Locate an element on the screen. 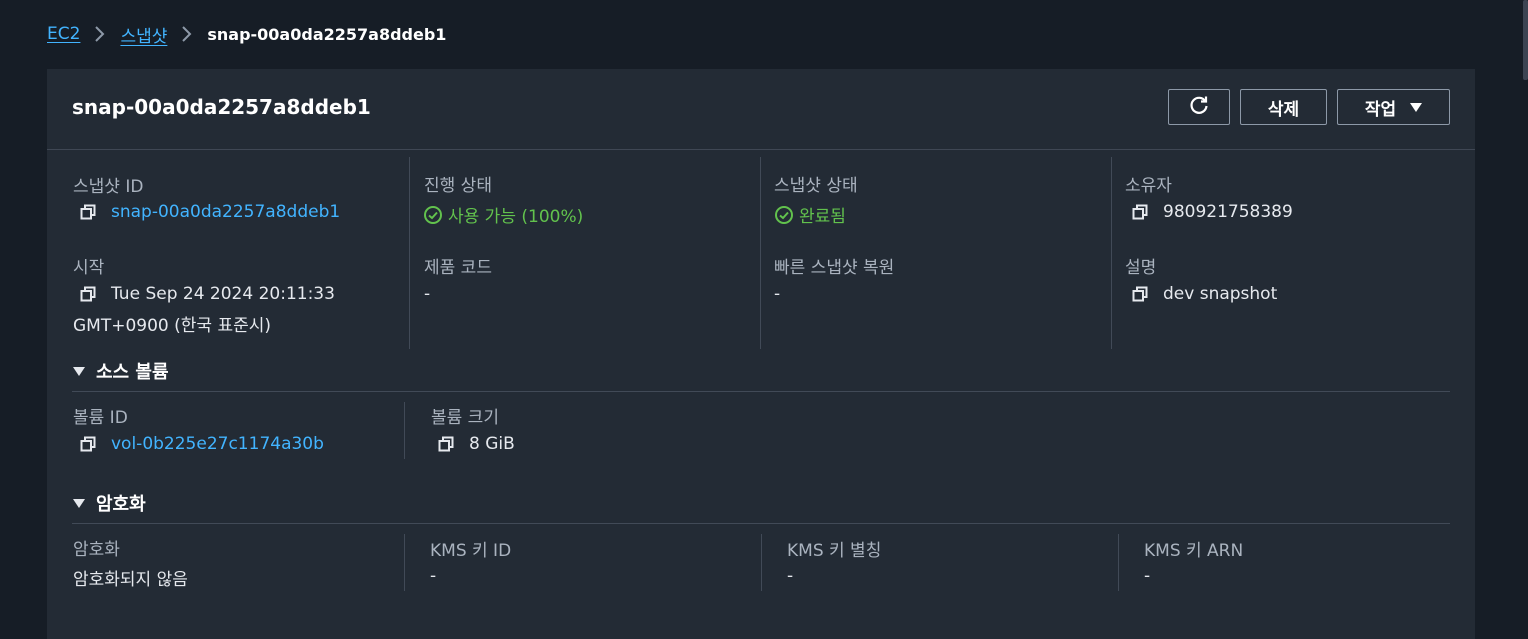 This screenshot has height=639, width=1528. started-line2: GMT+0900 (한국 표준시) is located at coordinates (172, 326).